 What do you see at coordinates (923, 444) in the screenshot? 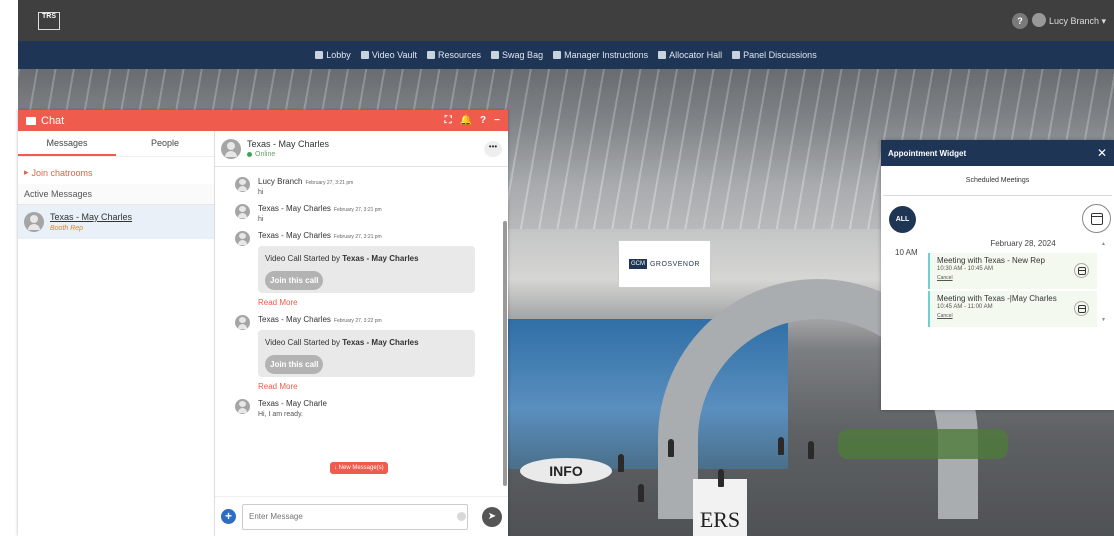
I see `planter` at bounding box center [923, 444].